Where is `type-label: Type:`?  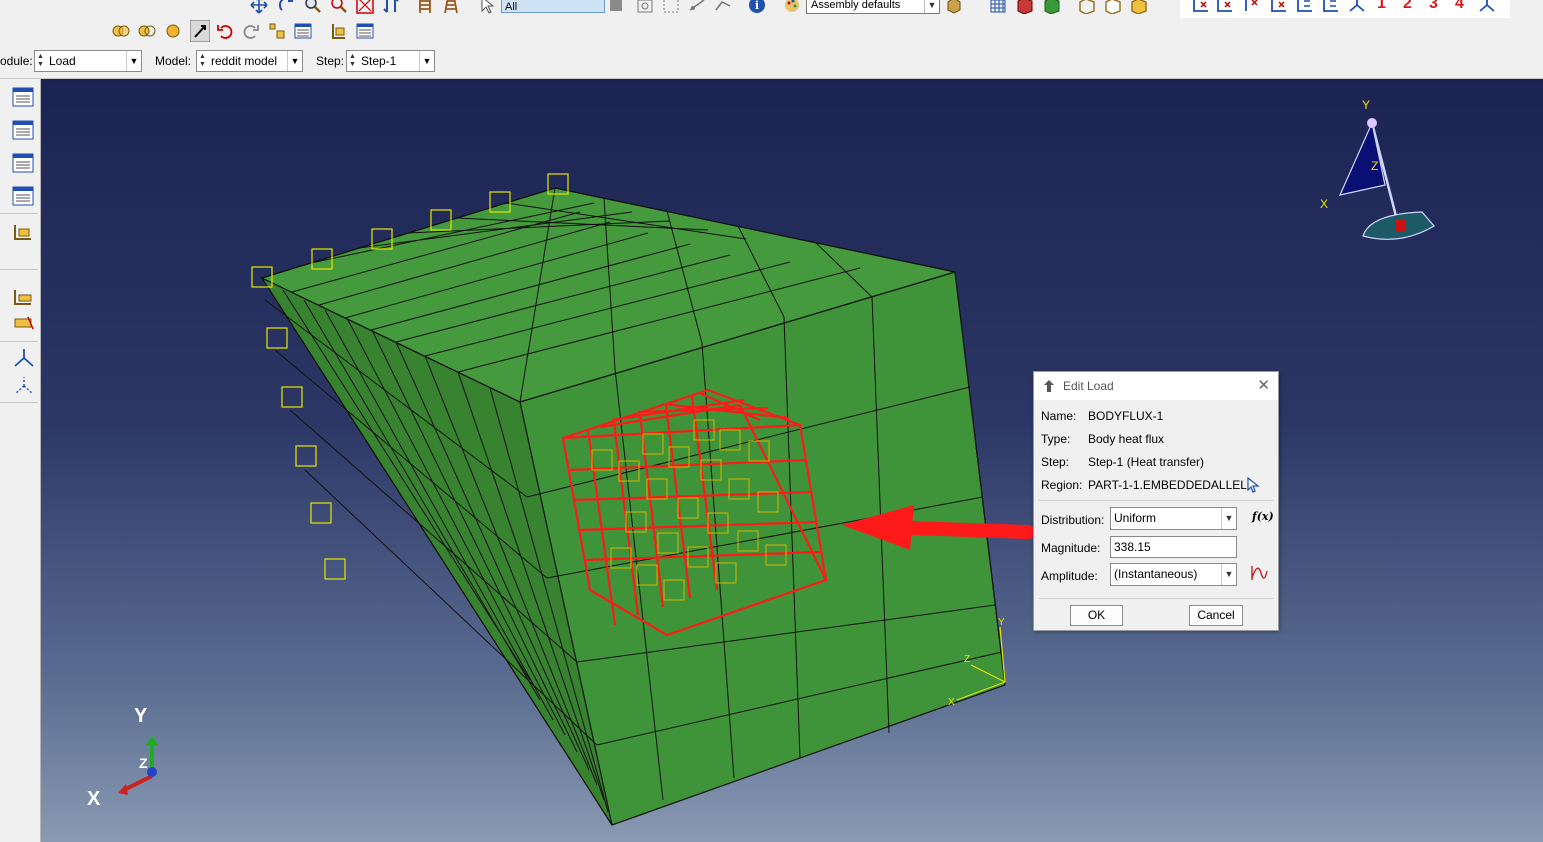
type-label: Type: is located at coordinates (1056, 439).